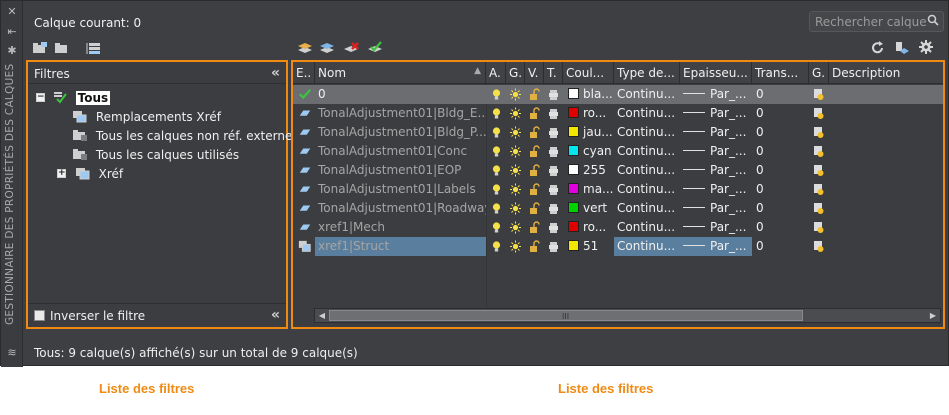 The image size is (949, 415). I want to click on layer-name: xref1|Struct, so click(400, 246).